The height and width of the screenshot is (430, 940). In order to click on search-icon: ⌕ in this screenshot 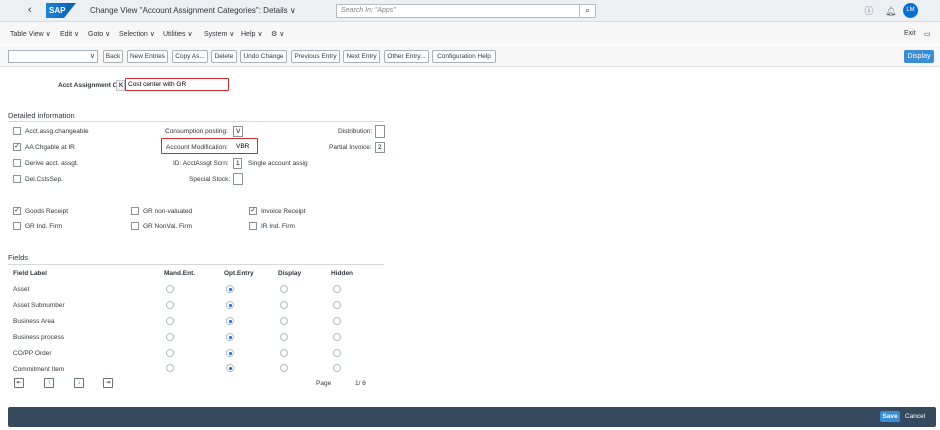, I will do `click(587, 11)`.